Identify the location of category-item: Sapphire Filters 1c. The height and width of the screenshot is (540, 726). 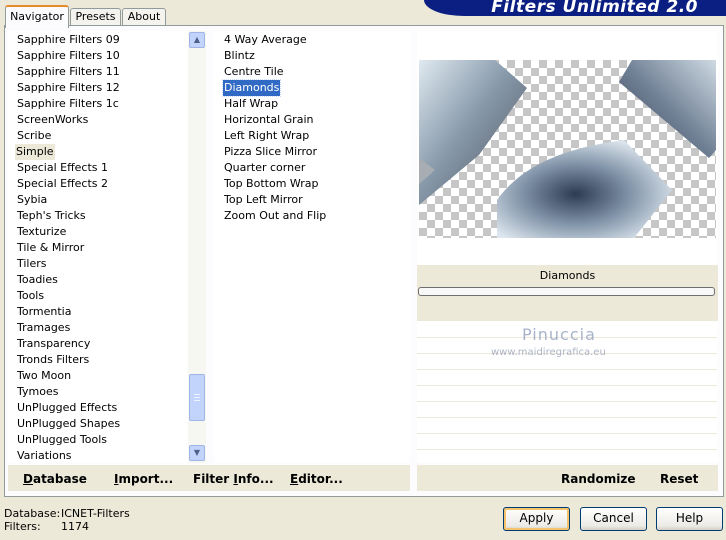
(68, 104).